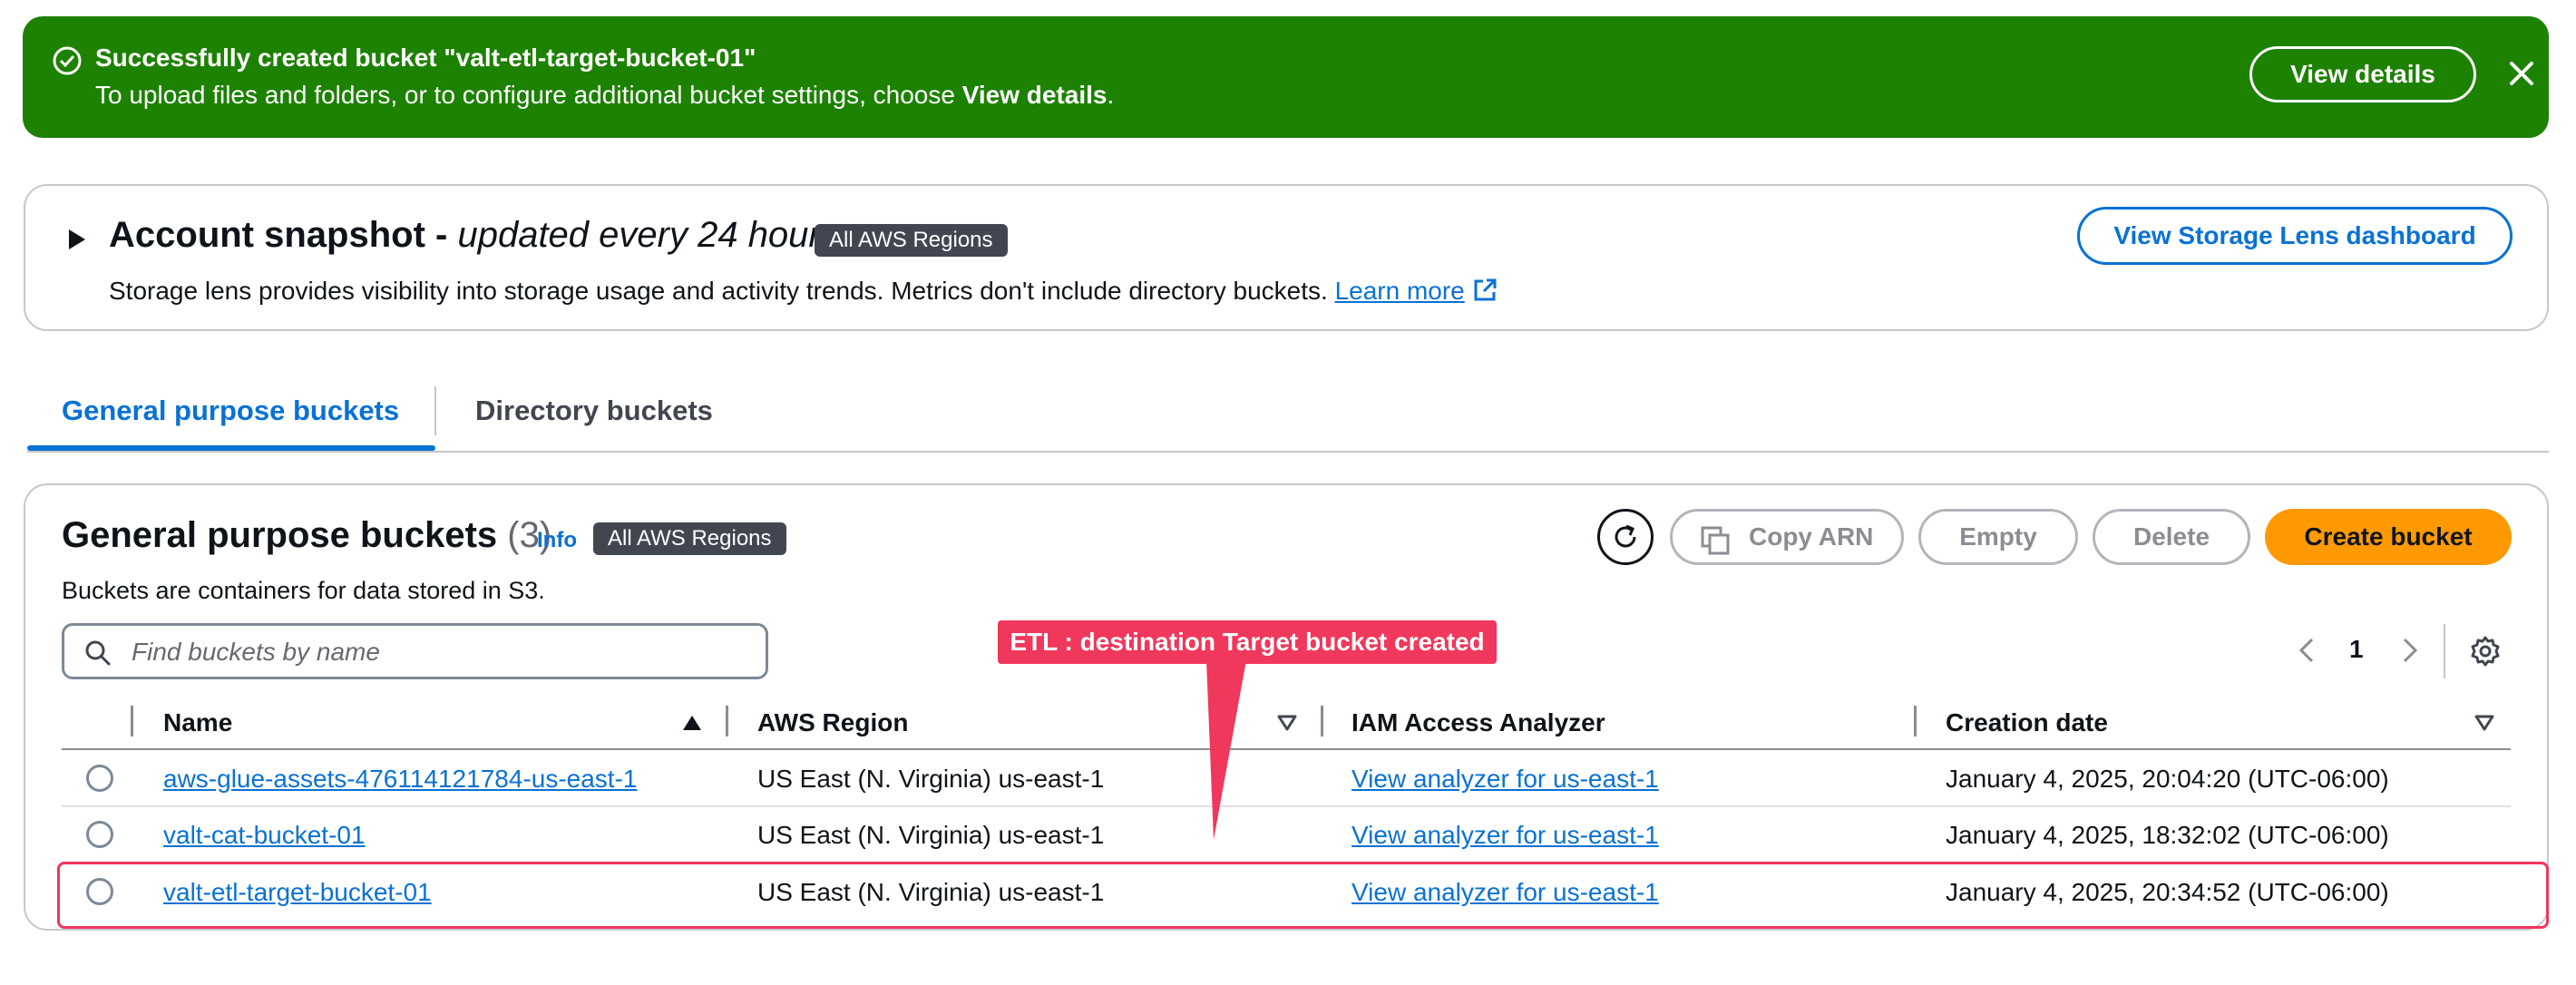 This screenshot has width=2576, height=985. What do you see at coordinates (2027, 722) in the screenshot?
I see `column-header-creation-date: Creation date` at bounding box center [2027, 722].